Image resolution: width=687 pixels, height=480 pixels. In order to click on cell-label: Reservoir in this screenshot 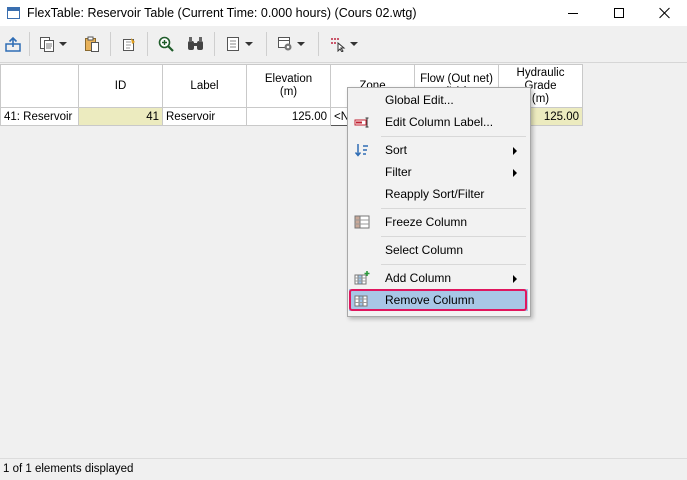, I will do `click(204, 116)`.